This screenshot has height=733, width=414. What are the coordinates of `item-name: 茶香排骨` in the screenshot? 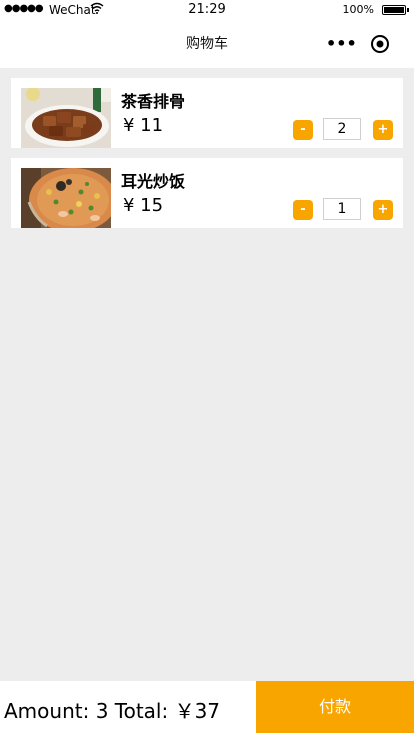 It's located at (153, 101).